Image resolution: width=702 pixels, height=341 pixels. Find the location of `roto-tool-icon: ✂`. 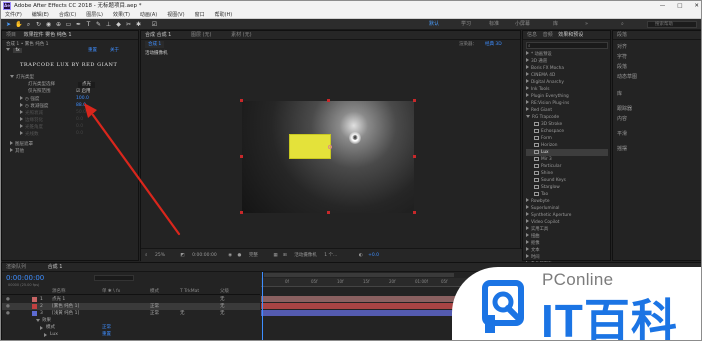

roto-tool-icon: ✂ is located at coordinates (128, 24).